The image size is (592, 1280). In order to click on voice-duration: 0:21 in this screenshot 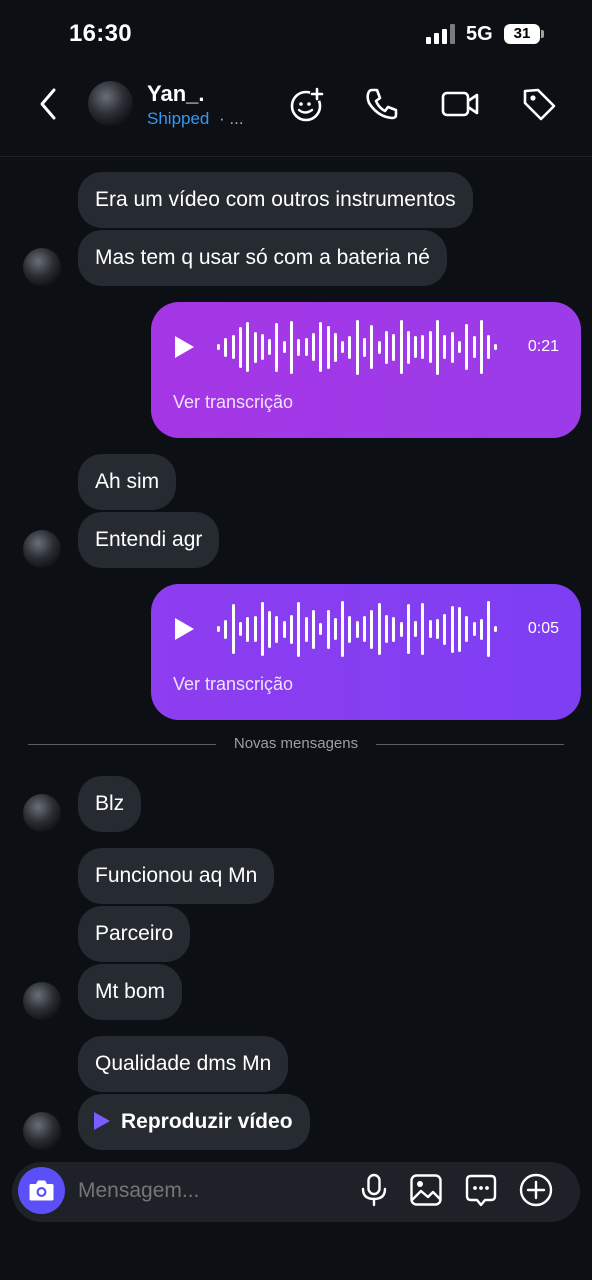, I will do `click(543, 346)`.